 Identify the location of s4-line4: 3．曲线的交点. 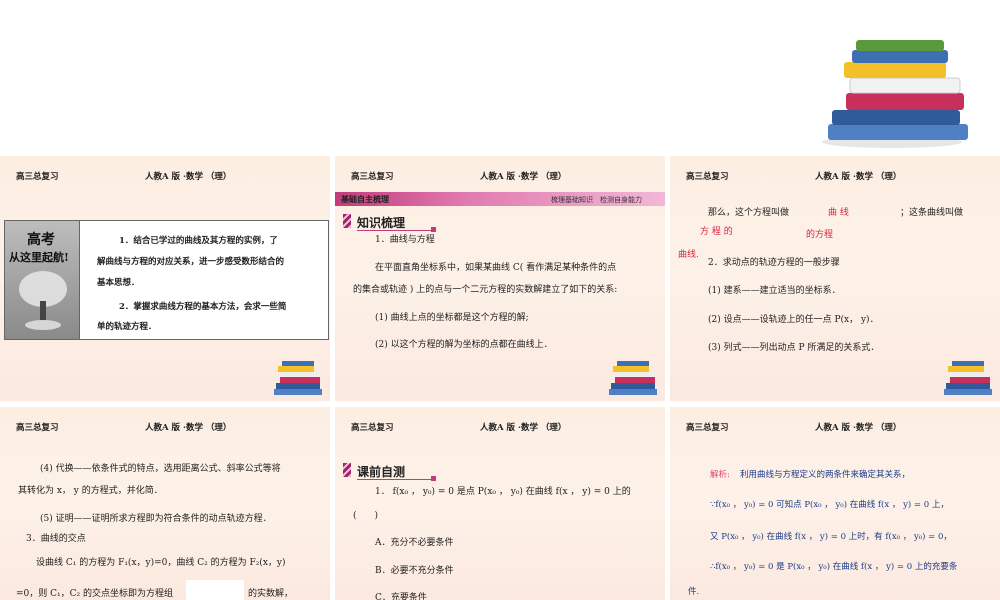
(56, 539).